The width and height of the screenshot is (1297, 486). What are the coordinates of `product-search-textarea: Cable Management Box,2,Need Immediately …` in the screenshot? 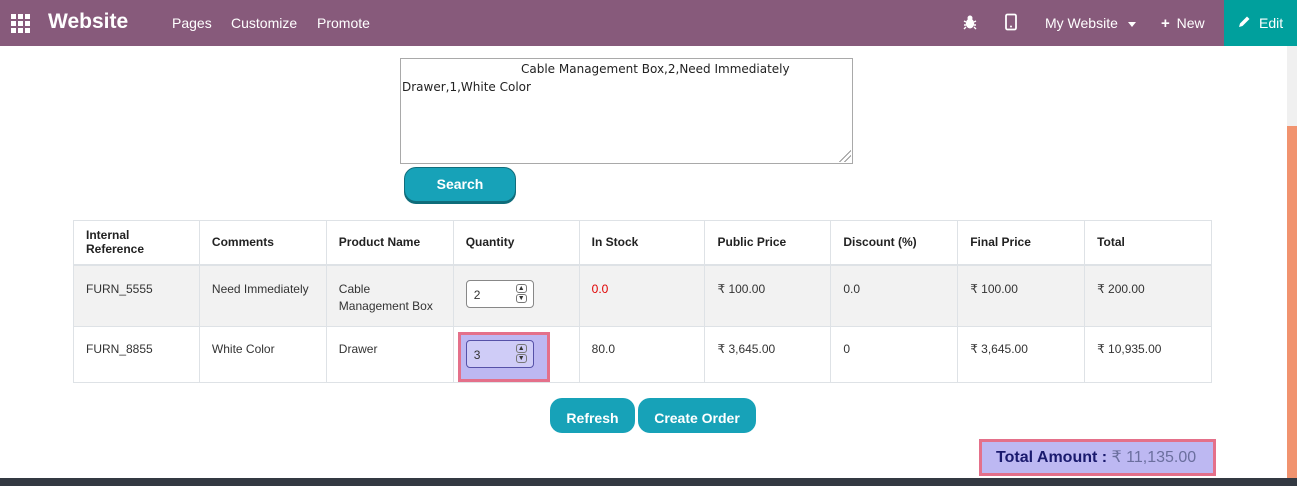 It's located at (626, 111).